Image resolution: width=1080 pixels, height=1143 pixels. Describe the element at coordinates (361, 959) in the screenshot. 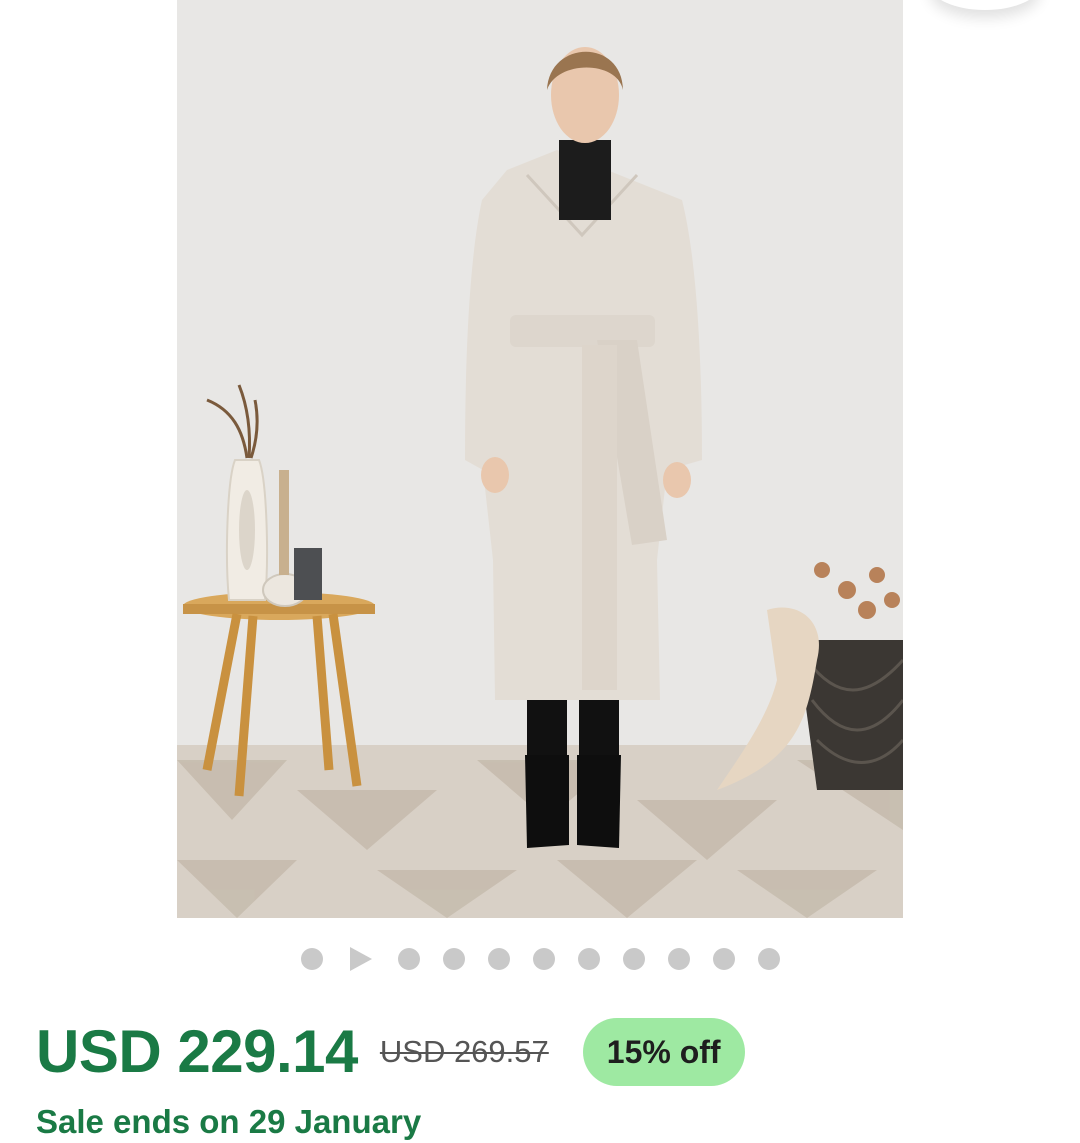

I see `video-play-icon` at that location.